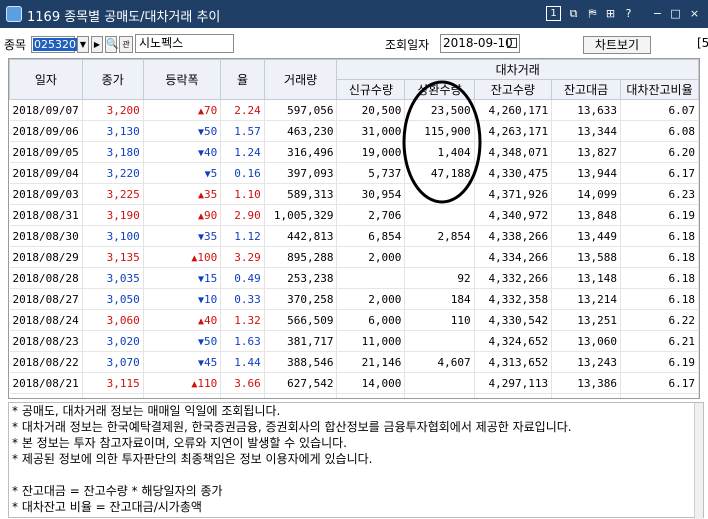 The width and height of the screenshot is (708, 519). What do you see at coordinates (146, 411) in the screenshot?
I see `note-line: * 공매도, 대차거래 정보는 매매일 익일에 조회됩니다.` at bounding box center [146, 411].